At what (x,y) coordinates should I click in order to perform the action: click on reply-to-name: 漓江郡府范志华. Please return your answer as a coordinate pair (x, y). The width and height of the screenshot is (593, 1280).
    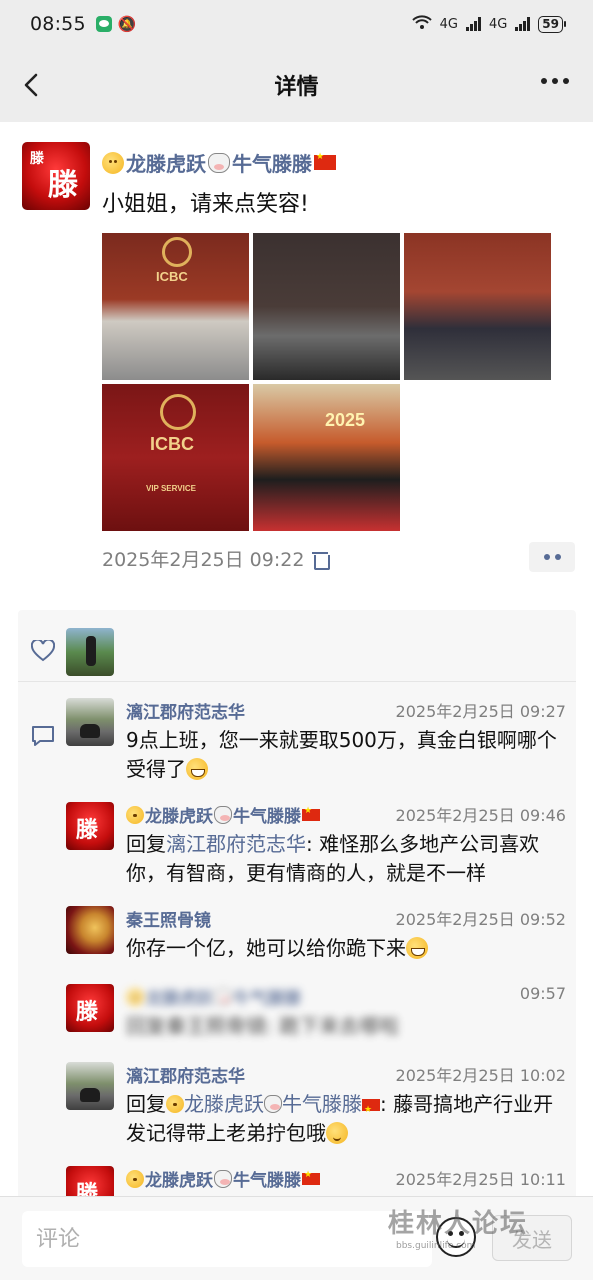
    Looking at the image, I should click on (236, 844).